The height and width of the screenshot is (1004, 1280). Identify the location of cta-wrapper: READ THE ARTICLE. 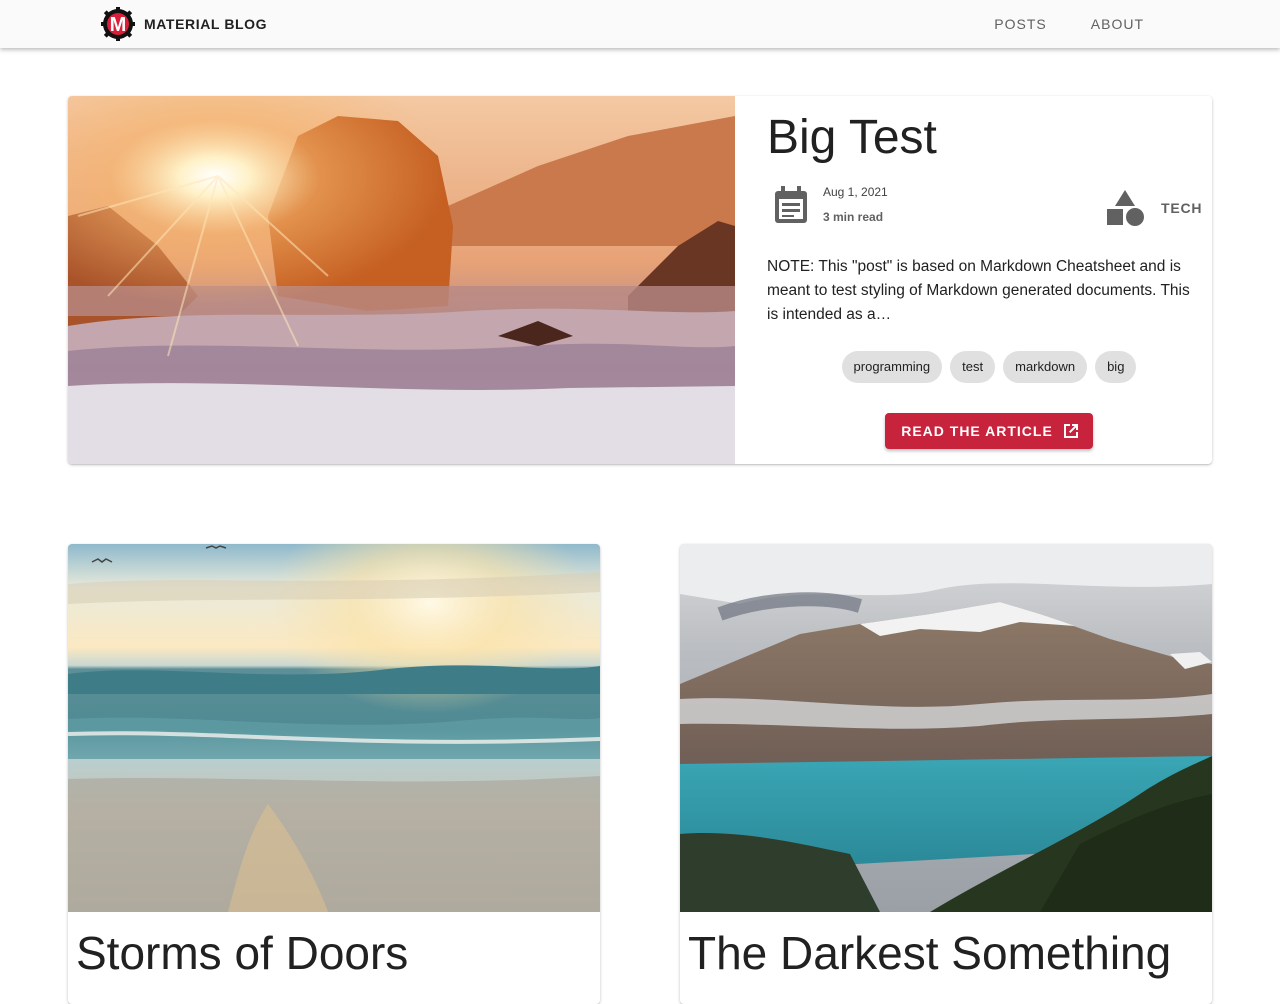
(989, 431).